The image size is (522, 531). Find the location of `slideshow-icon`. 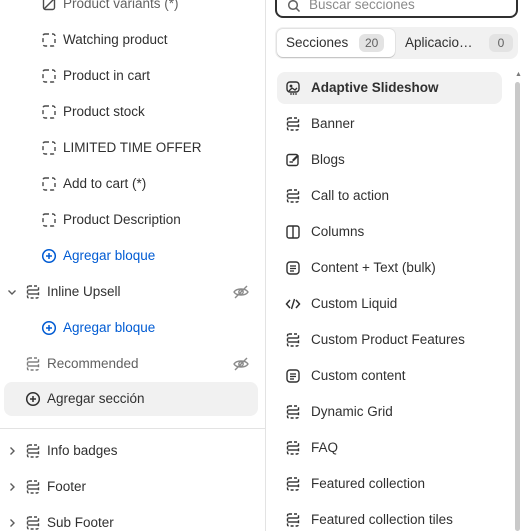

slideshow-icon is located at coordinates (293, 88).